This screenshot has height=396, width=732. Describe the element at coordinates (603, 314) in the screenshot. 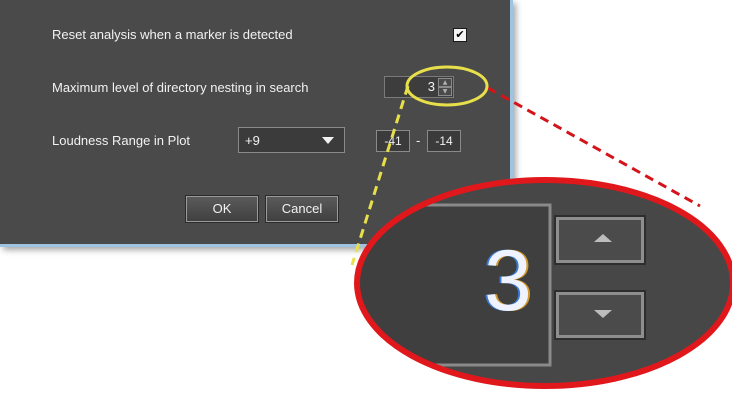

I see `arrow-down-icon` at that location.